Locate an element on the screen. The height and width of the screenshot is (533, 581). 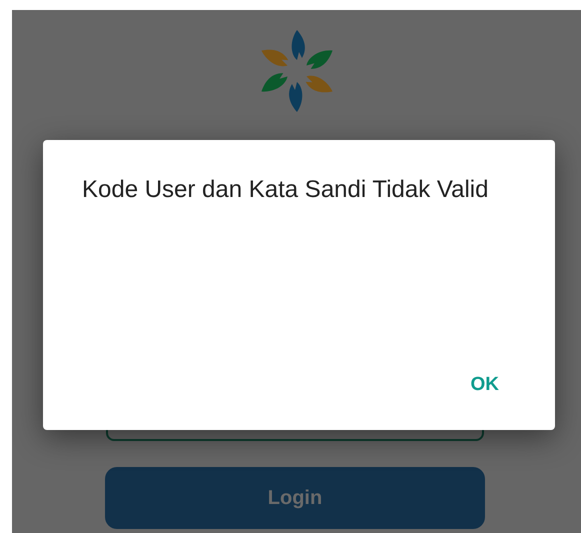
ok-button: OK is located at coordinates (484, 385).